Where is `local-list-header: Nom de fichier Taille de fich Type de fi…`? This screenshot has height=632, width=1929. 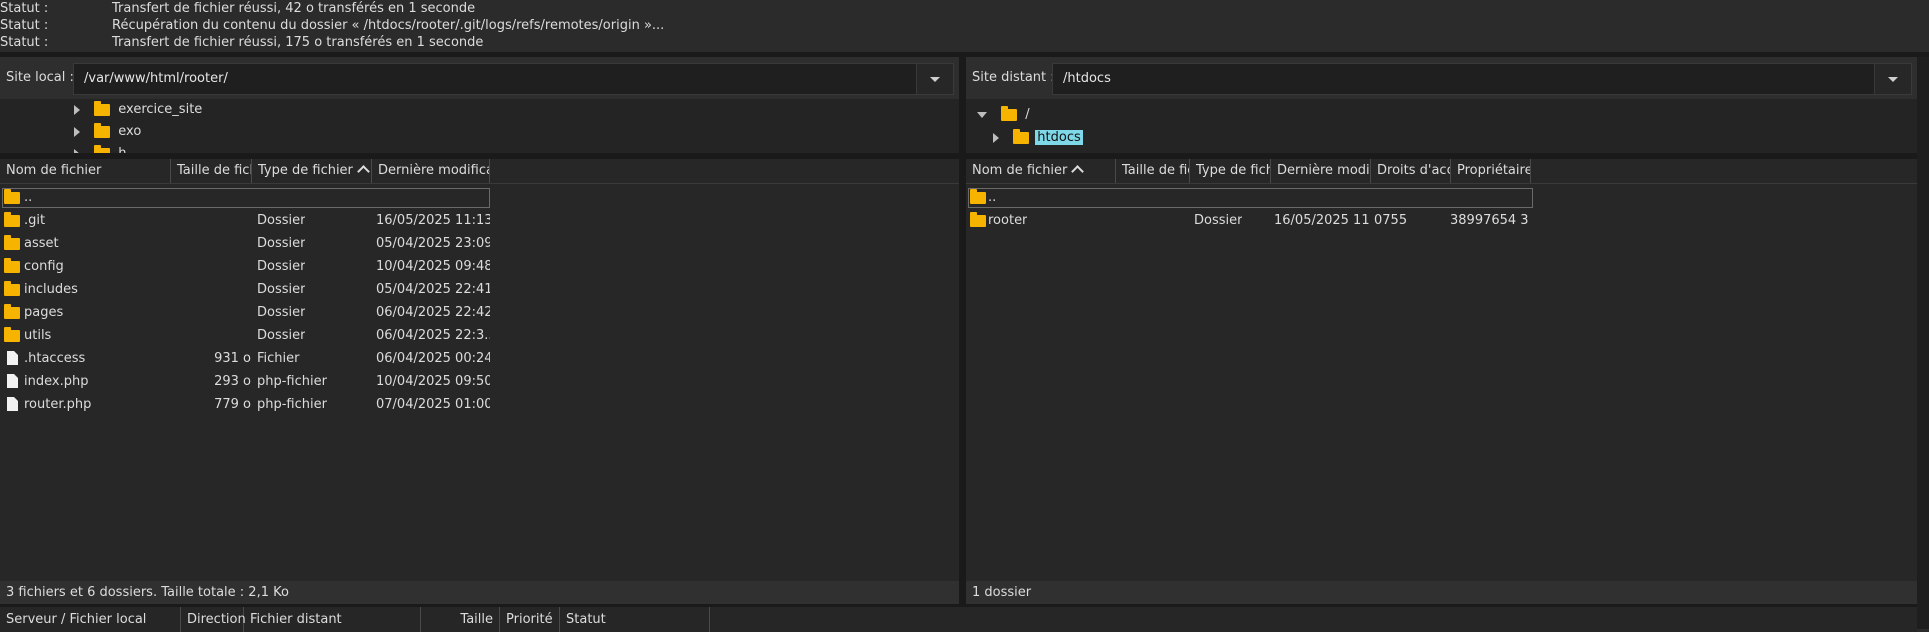
local-list-header: Nom de fichier Taille de fich Type de fi… is located at coordinates (479, 171).